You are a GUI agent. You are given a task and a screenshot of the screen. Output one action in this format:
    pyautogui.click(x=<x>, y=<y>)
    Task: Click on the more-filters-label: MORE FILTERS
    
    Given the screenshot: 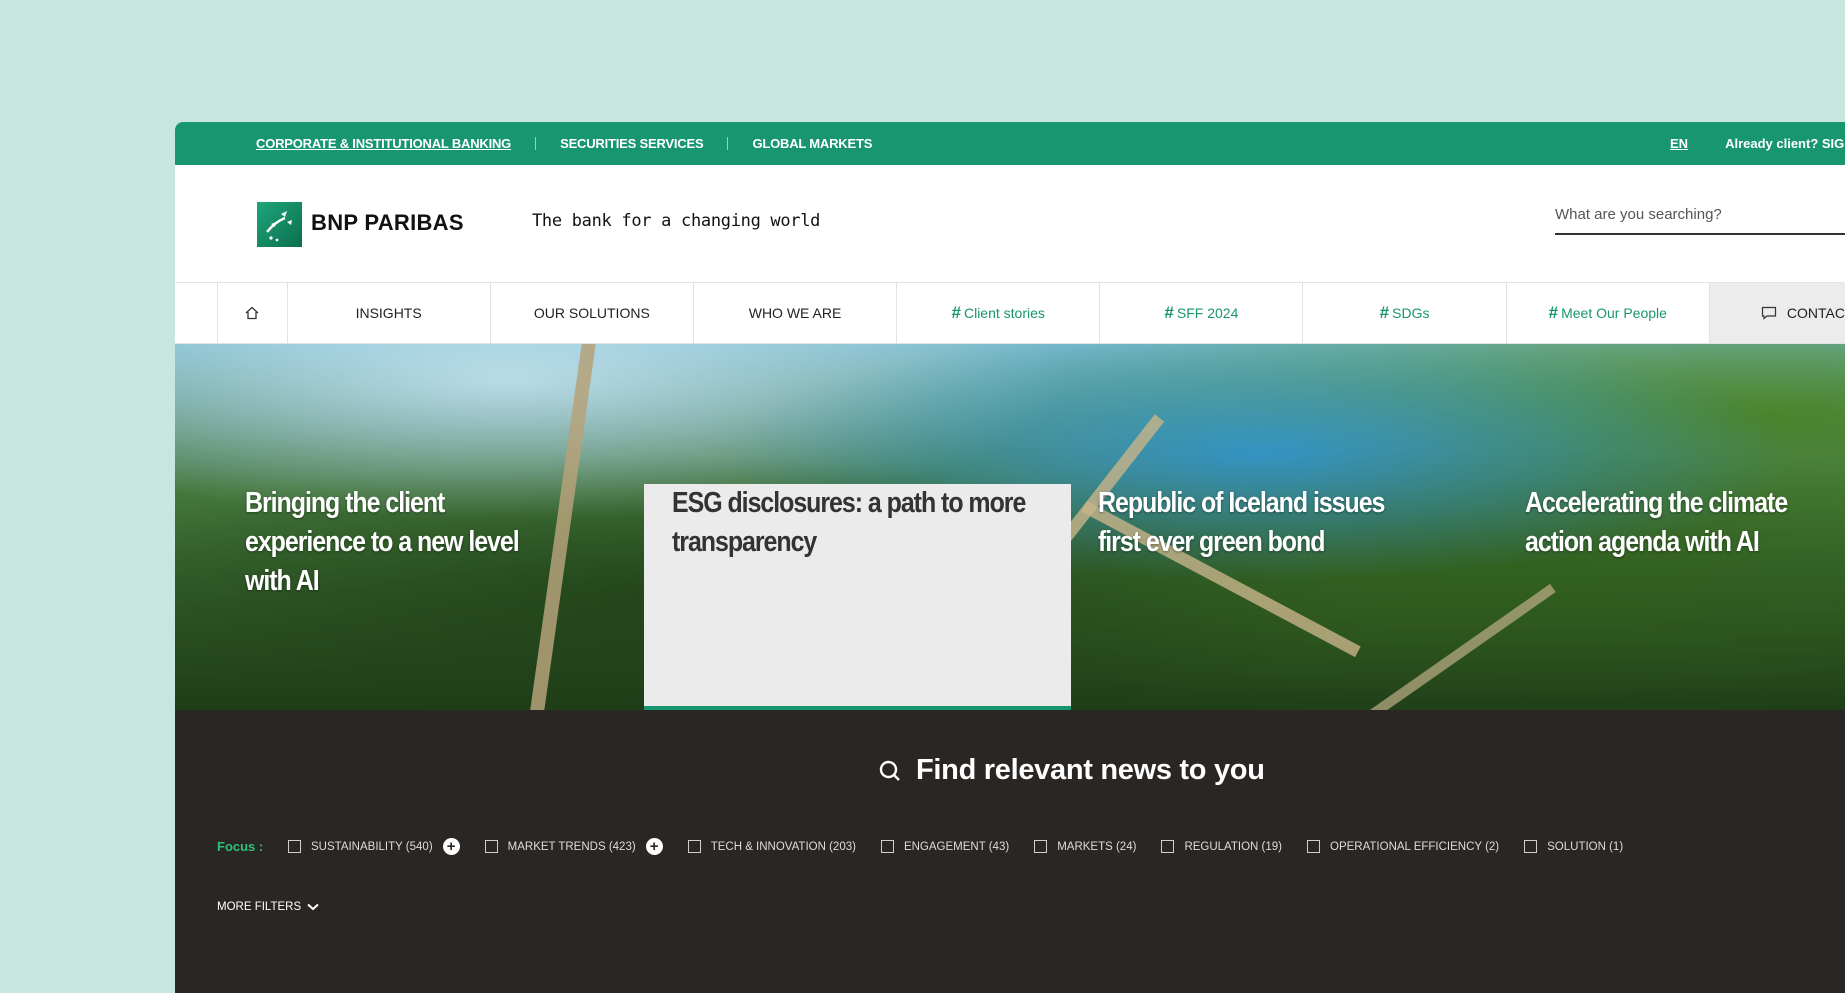 What is the action you would take?
    pyautogui.click(x=259, y=907)
    